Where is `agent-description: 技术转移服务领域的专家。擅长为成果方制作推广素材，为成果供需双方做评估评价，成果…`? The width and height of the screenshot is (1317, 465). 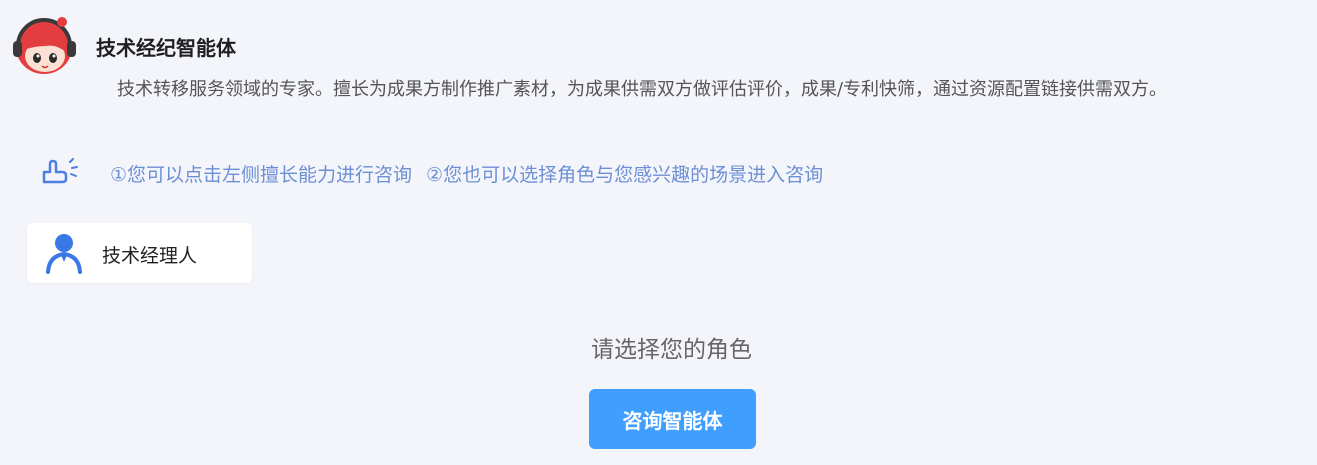
agent-description: 技术转移服务领域的专家。擅长为成果方制作推广素材，为成果供需双方做评估评价，成果… is located at coordinates (642, 89).